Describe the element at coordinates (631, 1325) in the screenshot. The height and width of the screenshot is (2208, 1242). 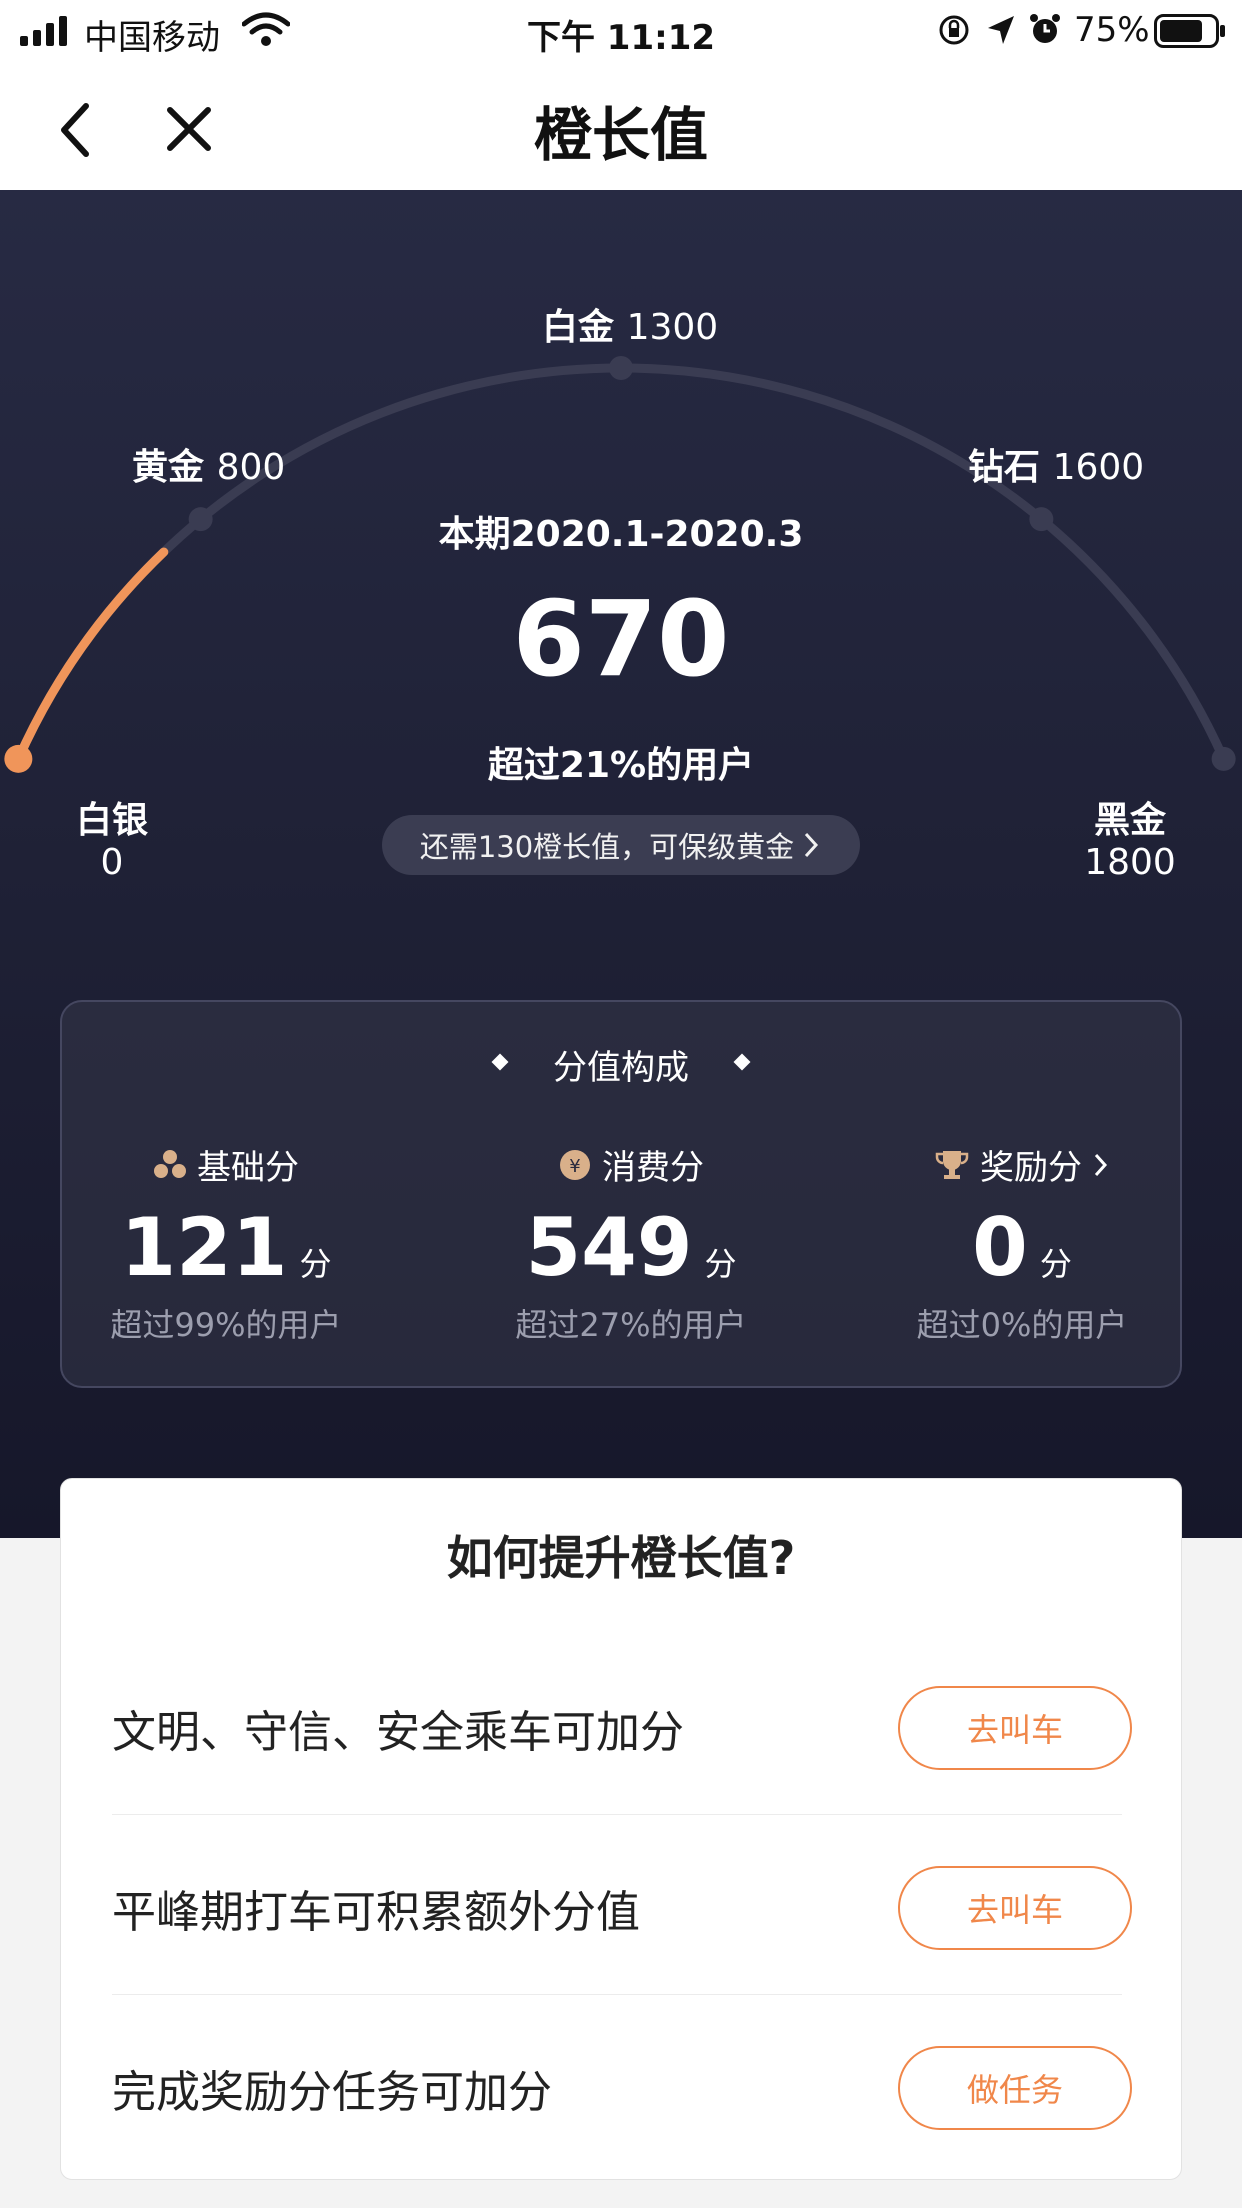
I see `consumption-exceed: 超过27%的用户` at that location.